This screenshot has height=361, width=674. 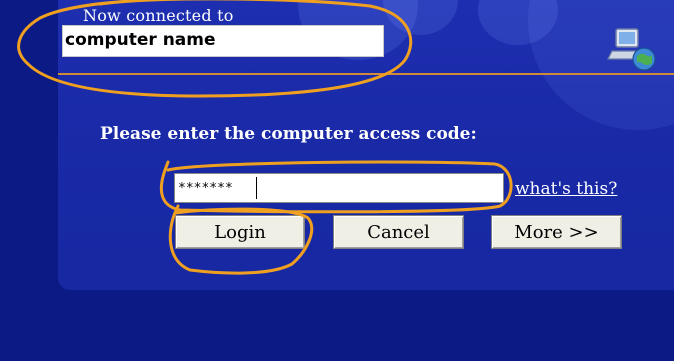 What do you see at coordinates (158, 15) in the screenshot?
I see `connected-label: Now connected to` at bounding box center [158, 15].